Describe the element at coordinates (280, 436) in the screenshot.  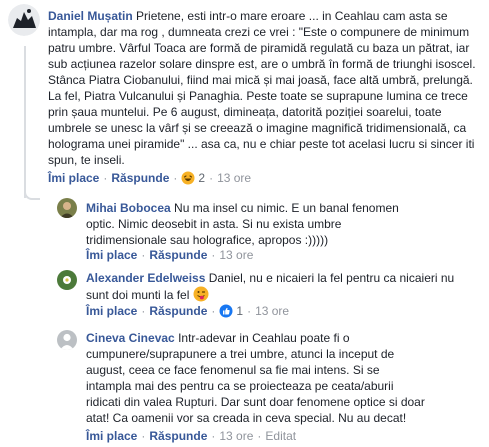
I see `edited-label: Editat` at that location.